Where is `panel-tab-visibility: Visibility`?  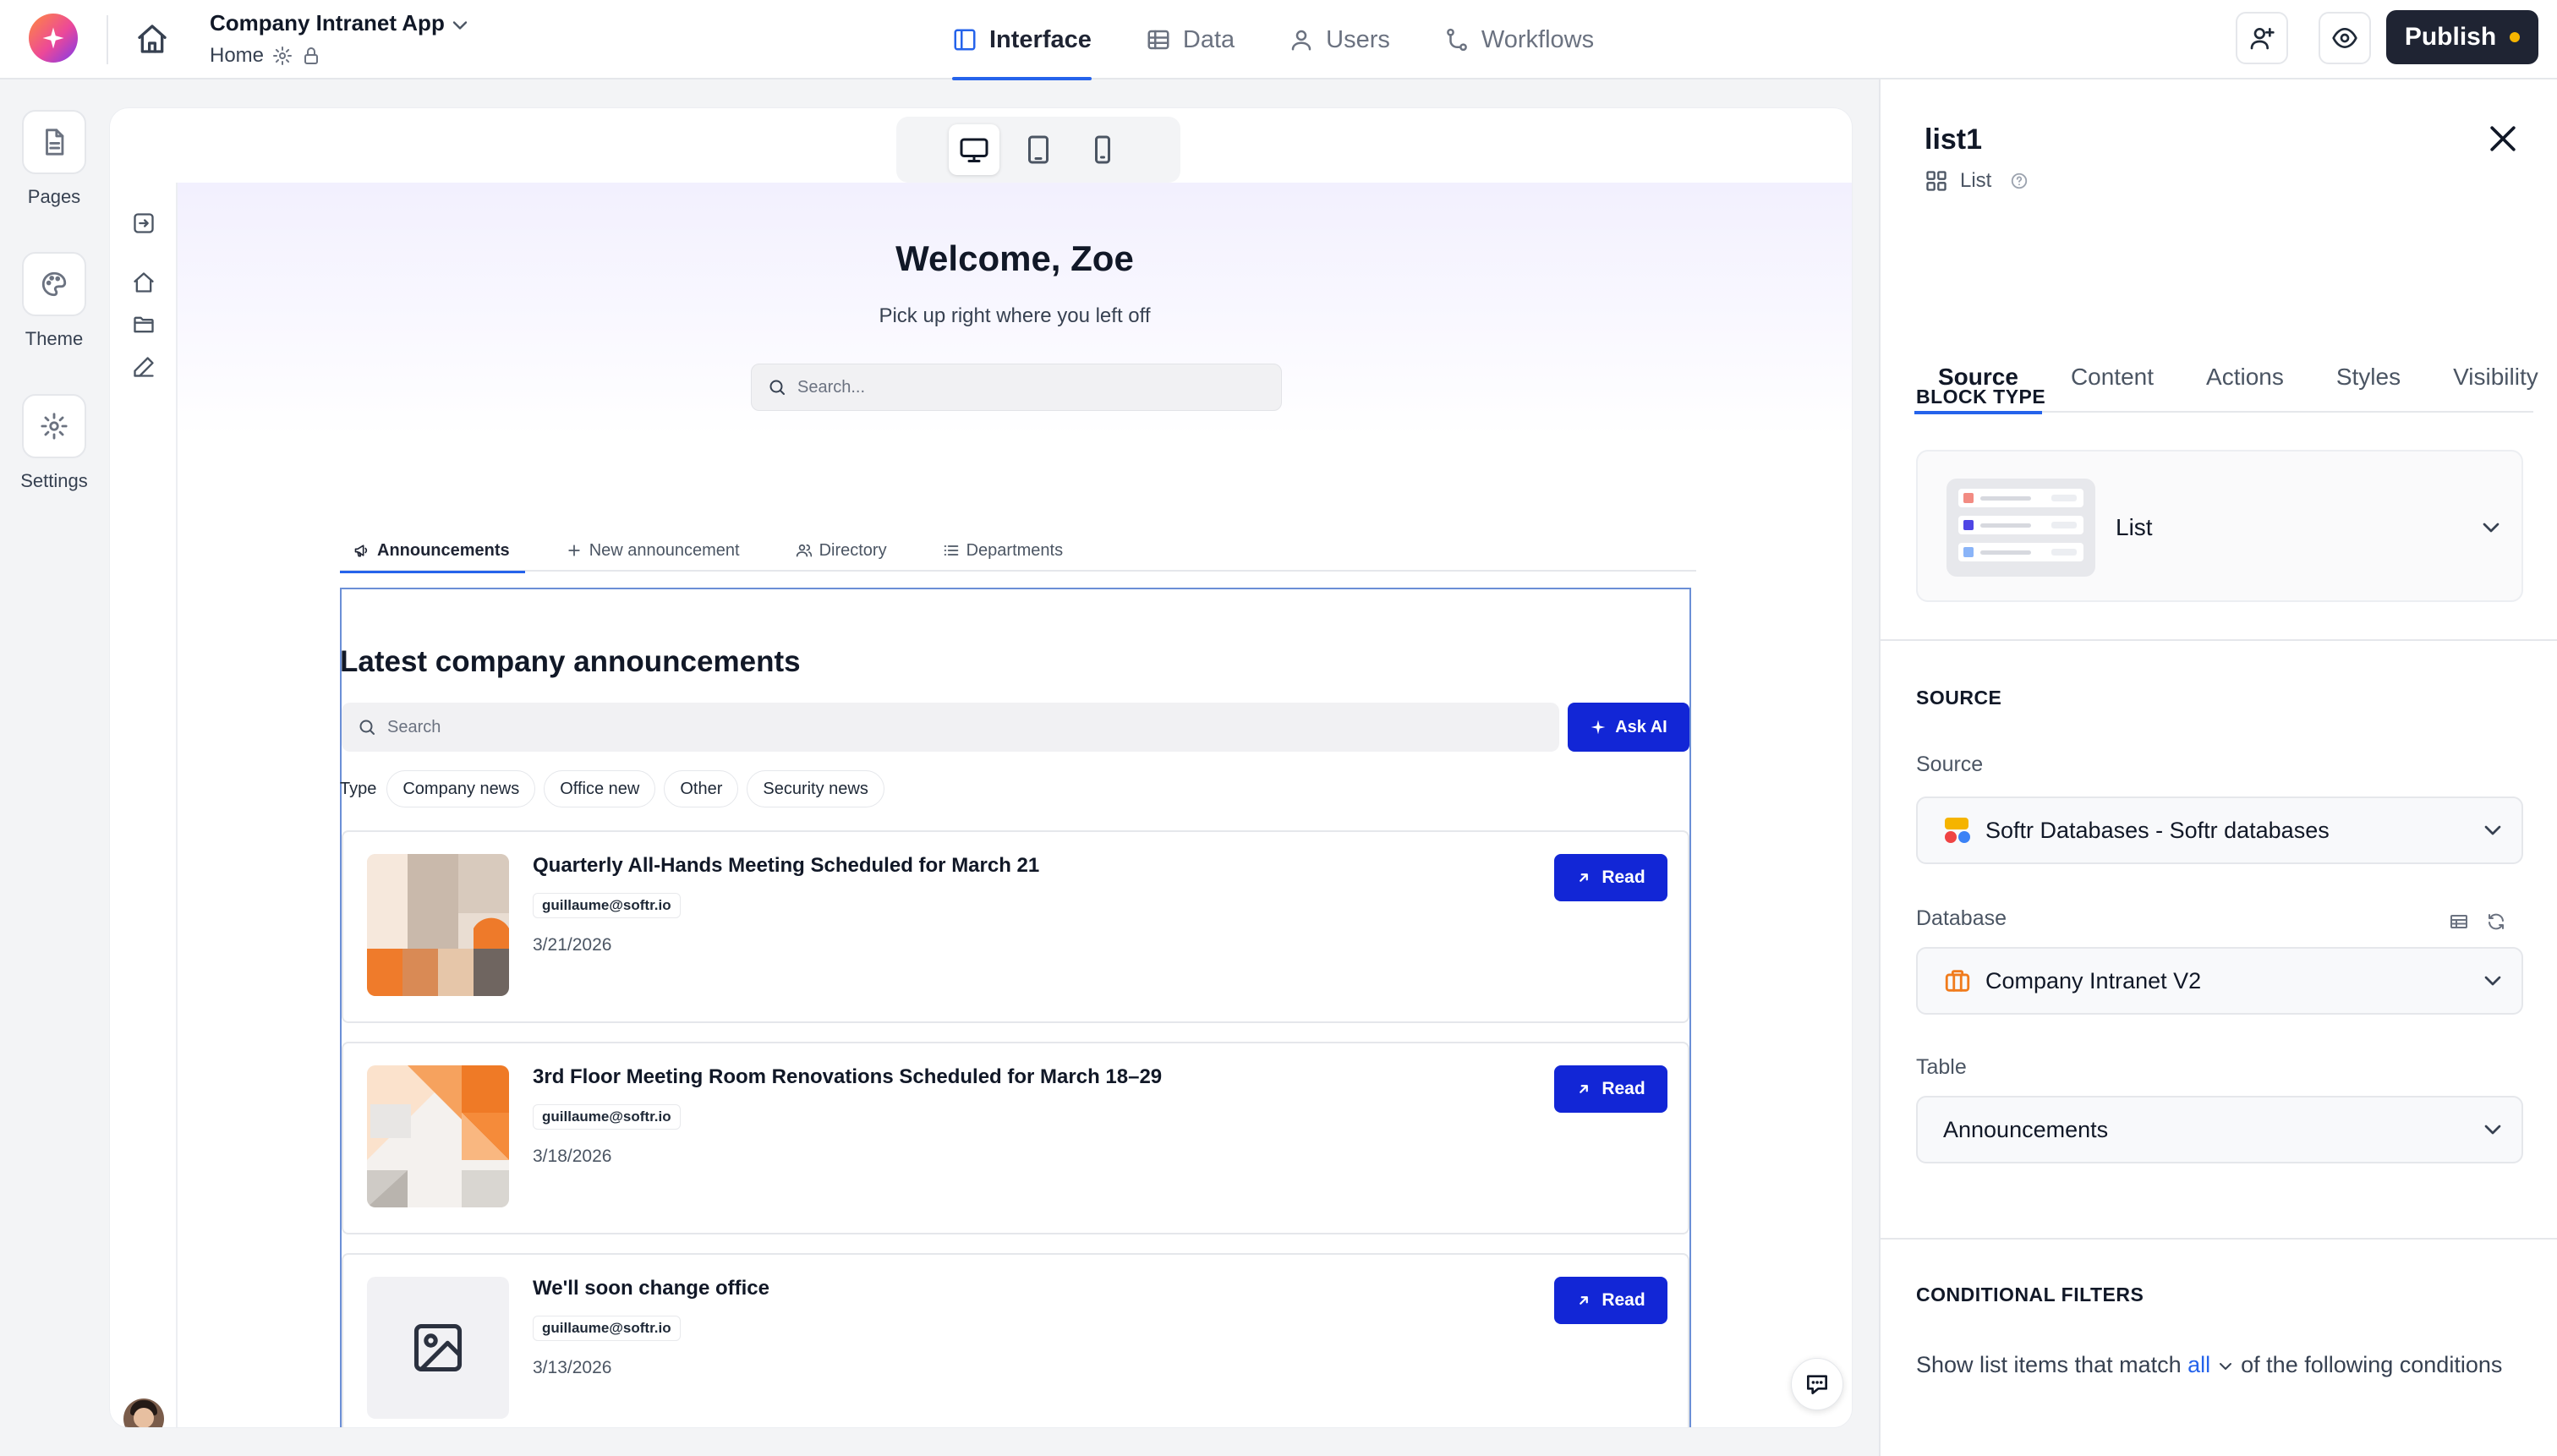
panel-tab-visibility: Visibility is located at coordinates (2493, 377).